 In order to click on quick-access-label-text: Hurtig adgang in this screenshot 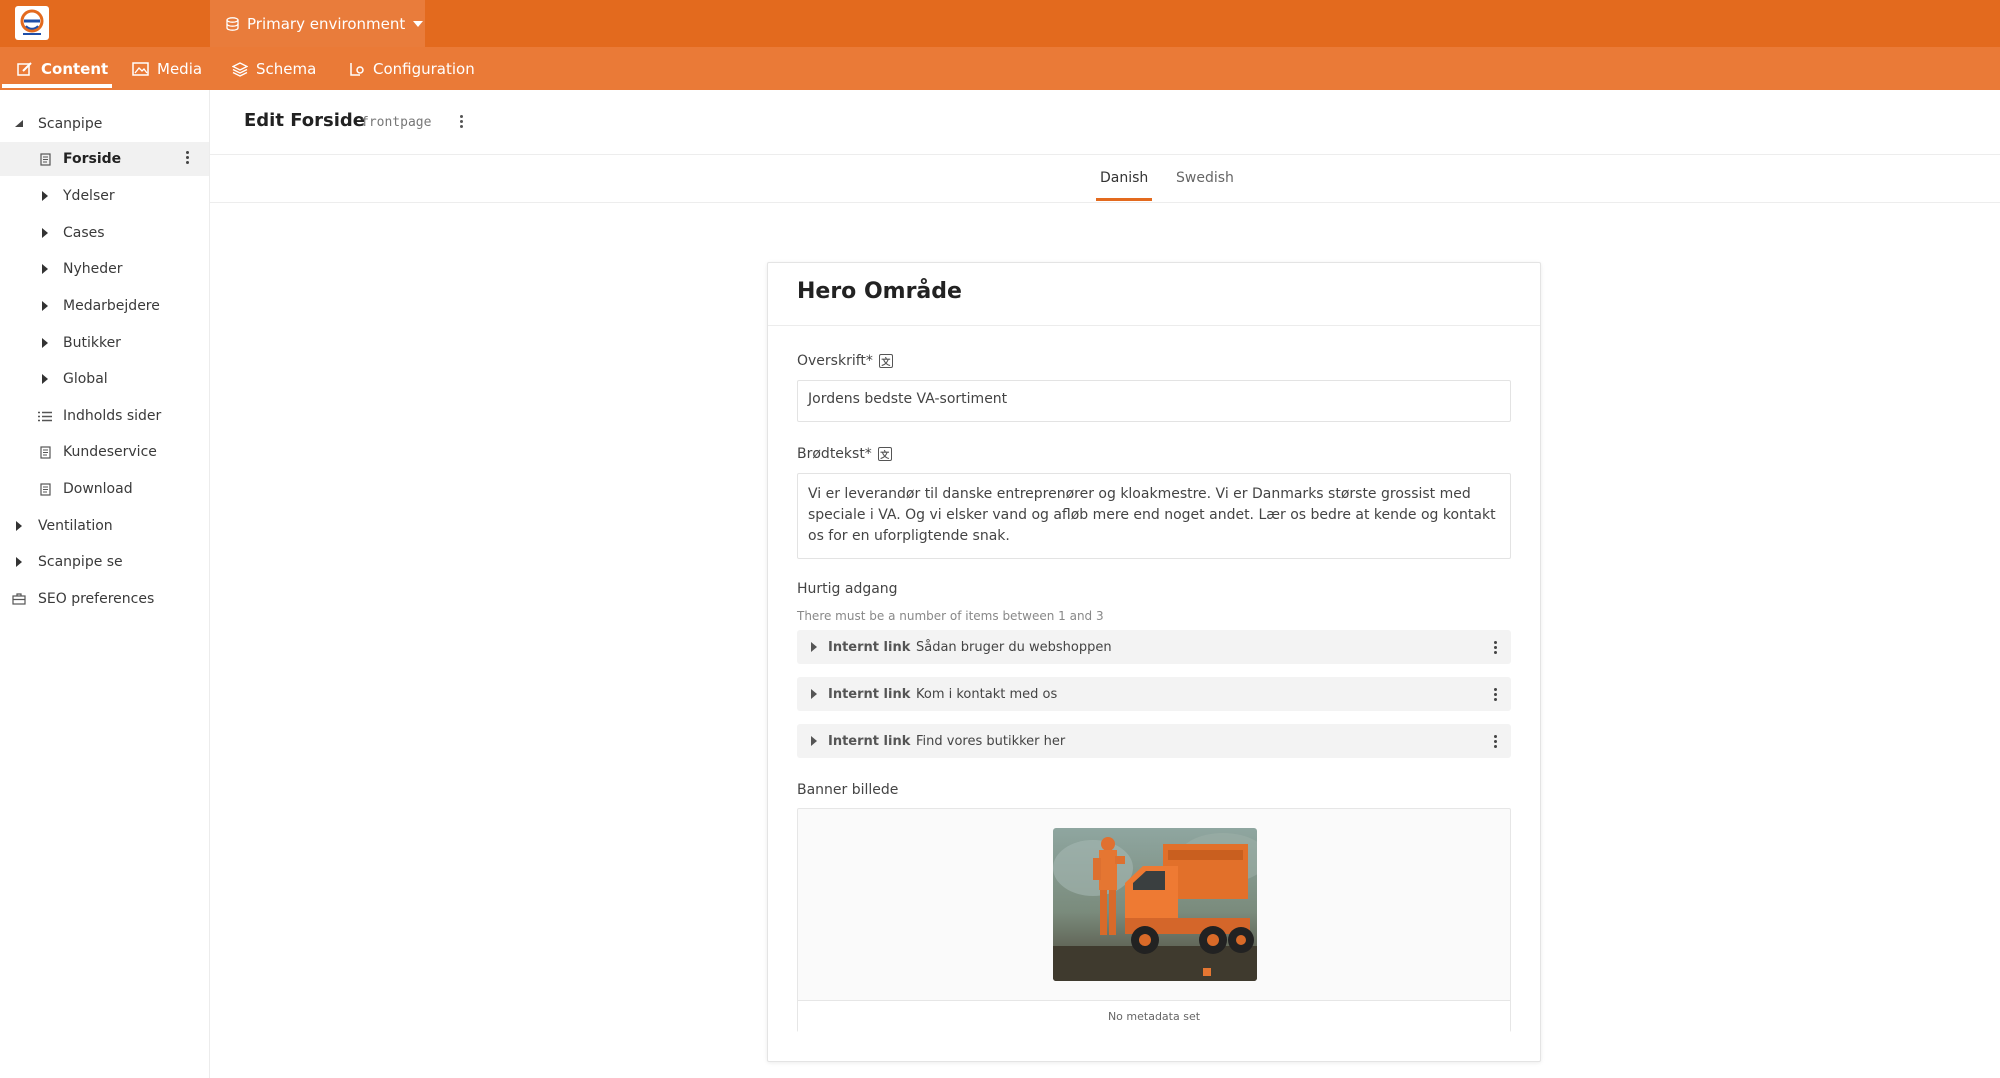, I will do `click(847, 589)`.